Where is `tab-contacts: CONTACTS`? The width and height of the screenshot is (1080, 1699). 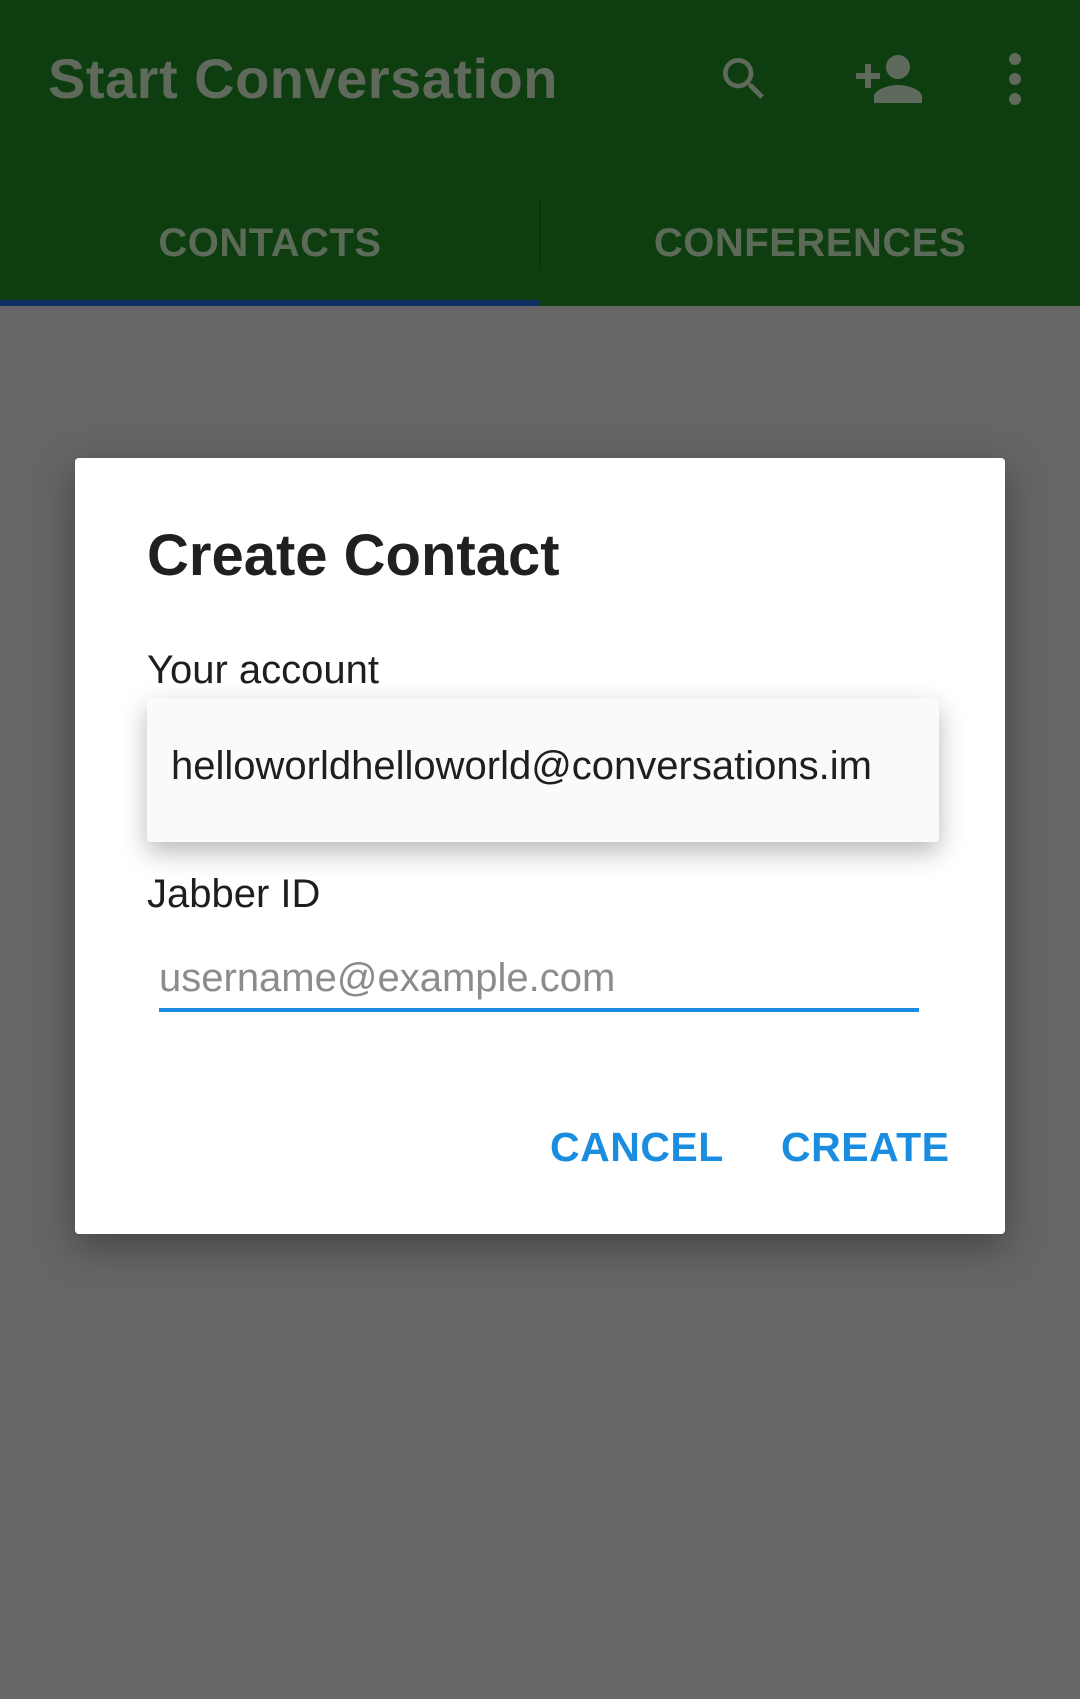
tab-contacts: CONTACTS is located at coordinates (270, 243).